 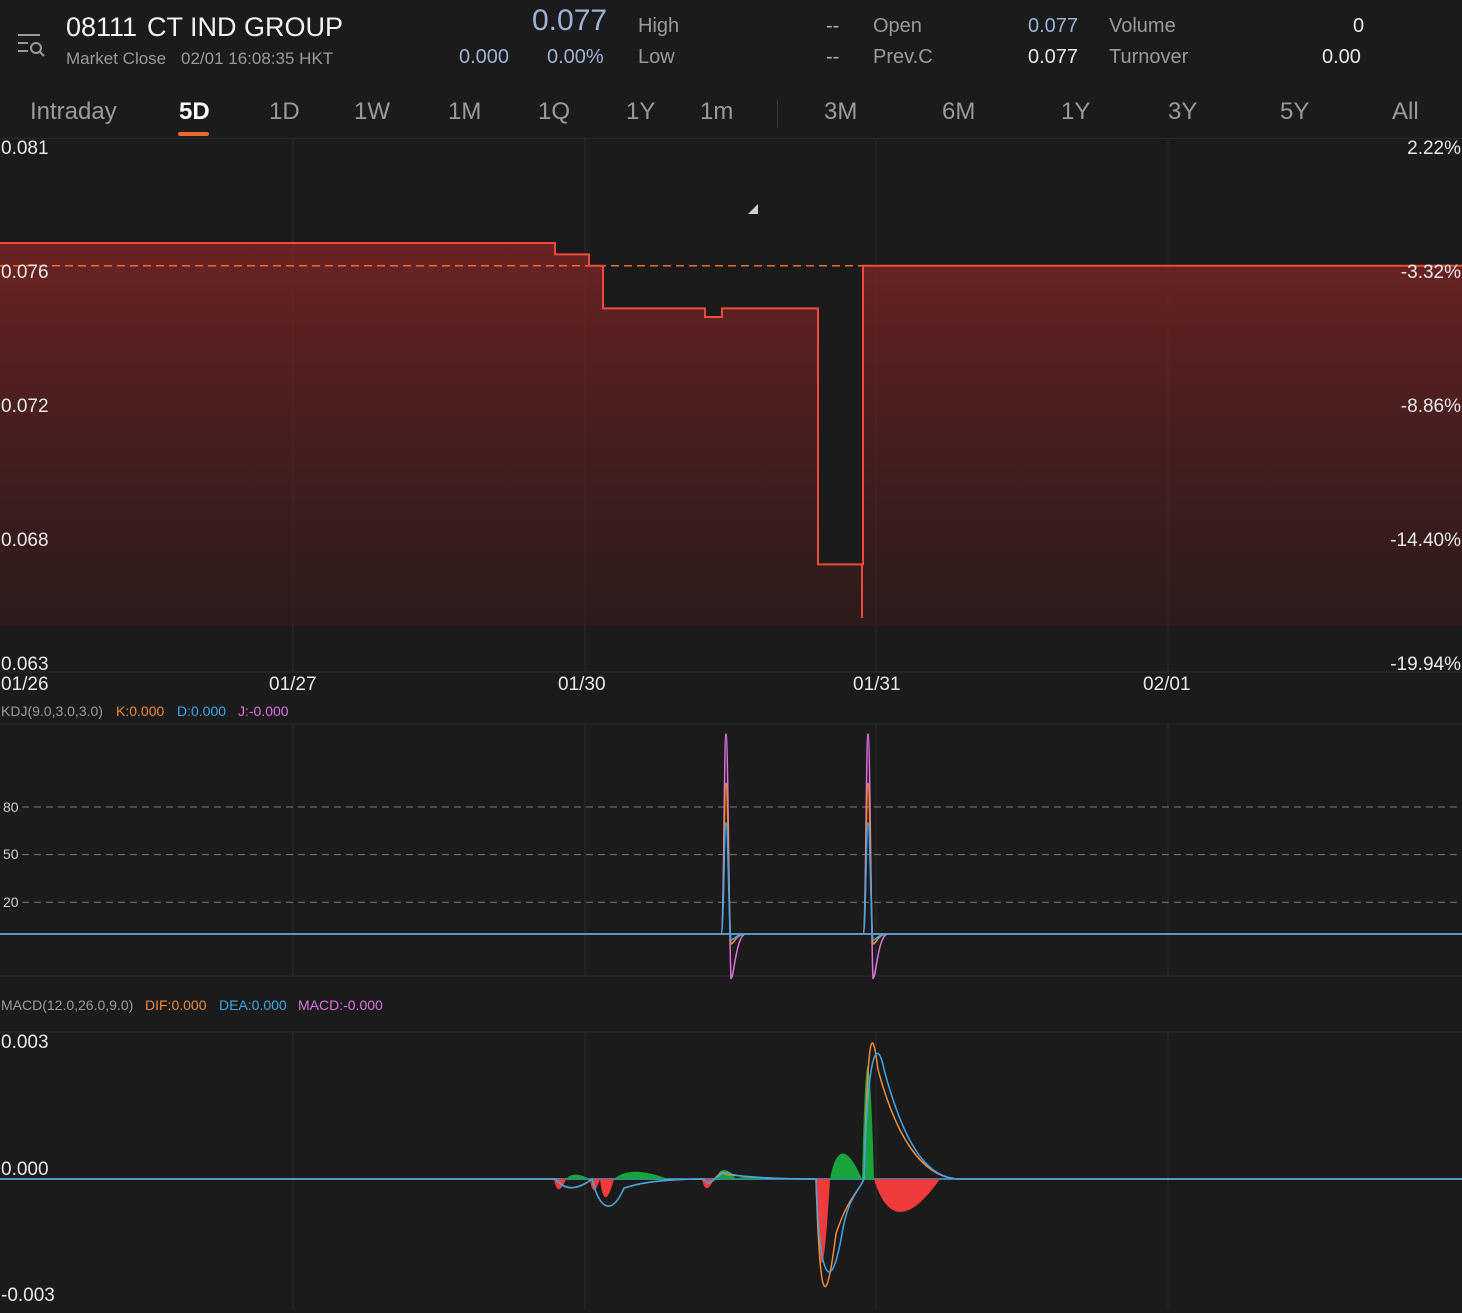 I want to click on macd-legend-dea: DEA:0.000, so click(x=253, y=1005).